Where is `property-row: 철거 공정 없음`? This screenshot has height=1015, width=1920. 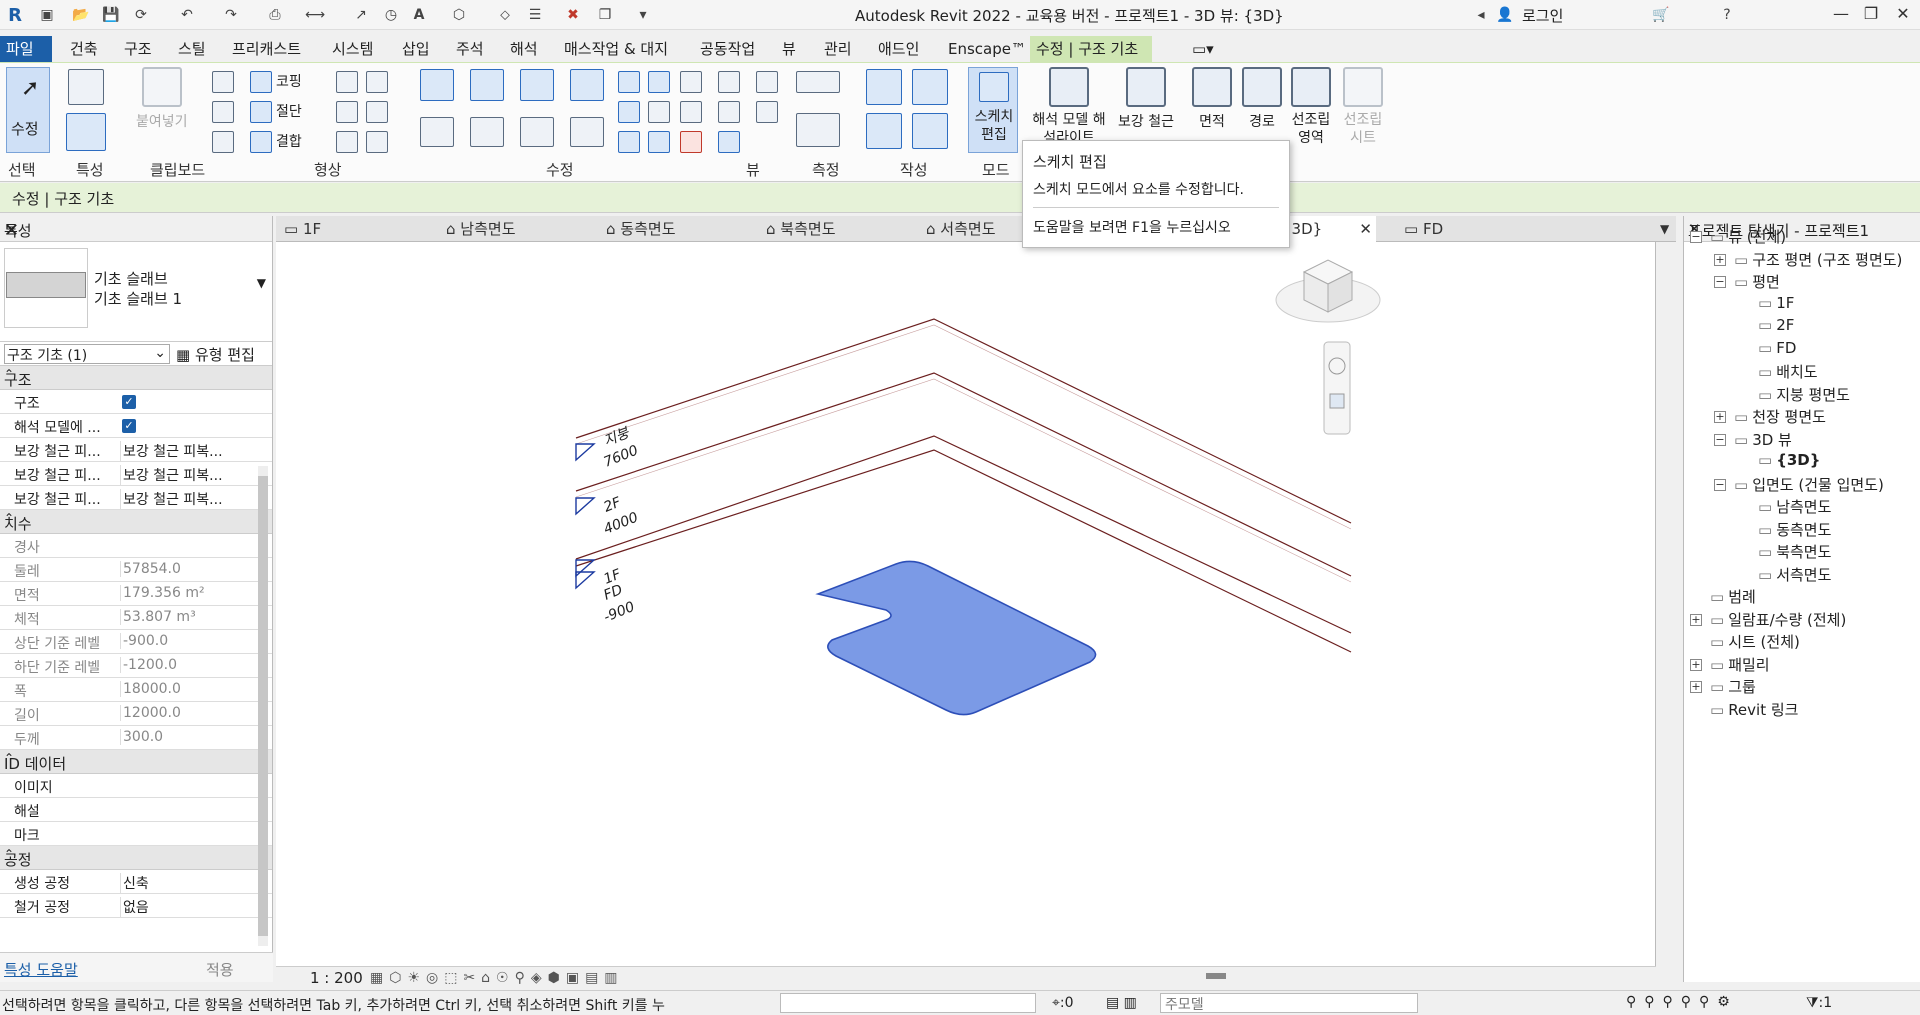 property-row: 철거 공정 없음 is located at coordinates (136, 906).